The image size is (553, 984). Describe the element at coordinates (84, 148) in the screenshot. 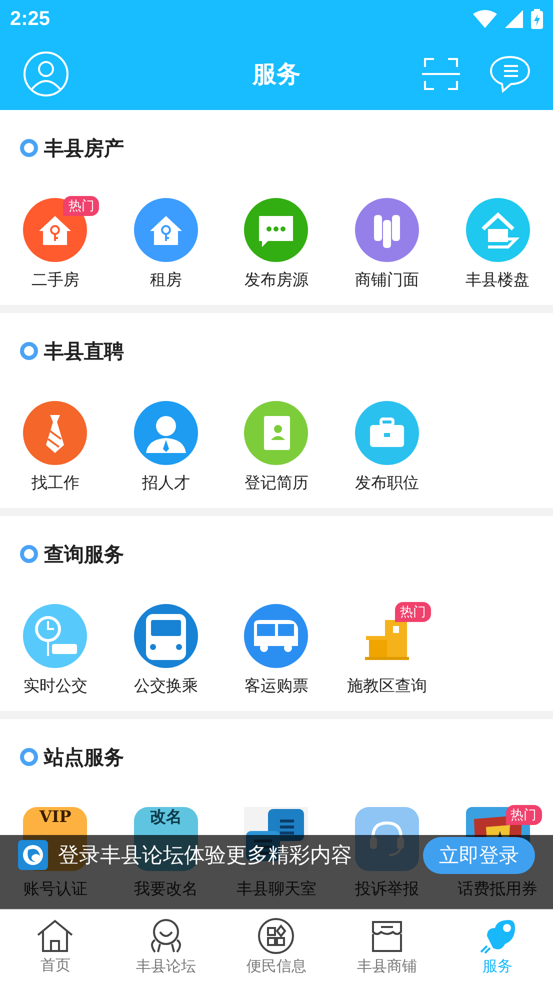

I see `section-title: 丰县房产` at that location.